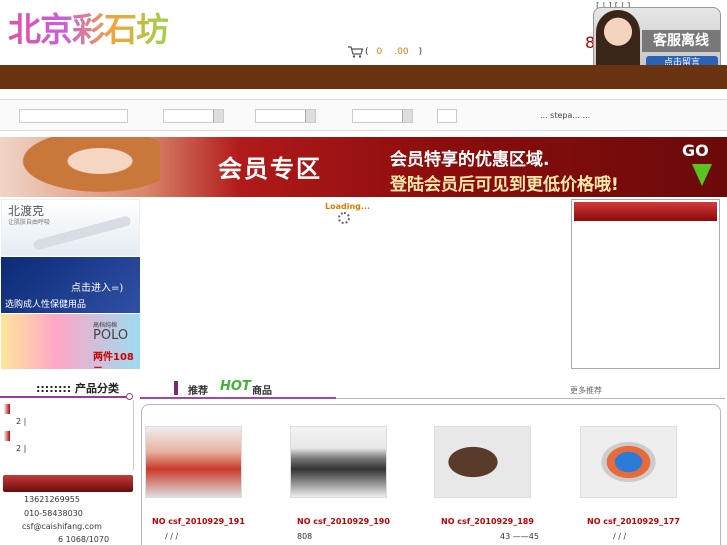 The width and height of the screenshot is (727, 545). Describe the element at coordinates (65, 397) in the screenshot. I see `category-divider` at that location.